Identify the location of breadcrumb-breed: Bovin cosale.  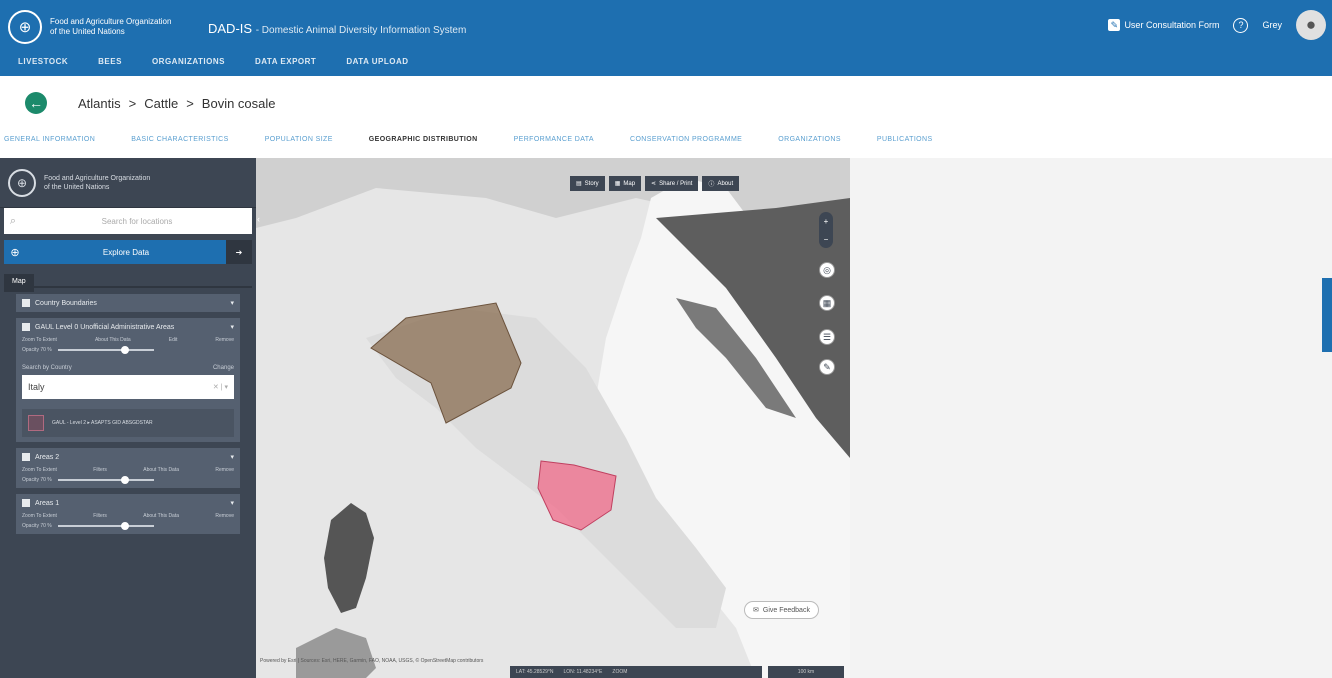
(238, 103).